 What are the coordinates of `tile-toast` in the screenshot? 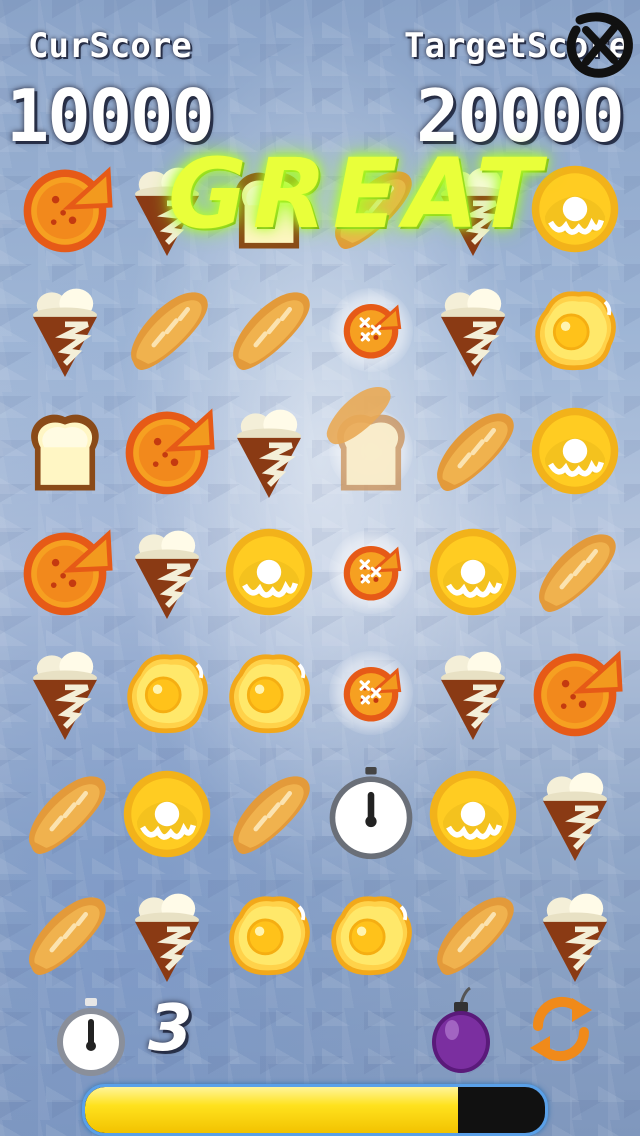 It's located at (65, 450).